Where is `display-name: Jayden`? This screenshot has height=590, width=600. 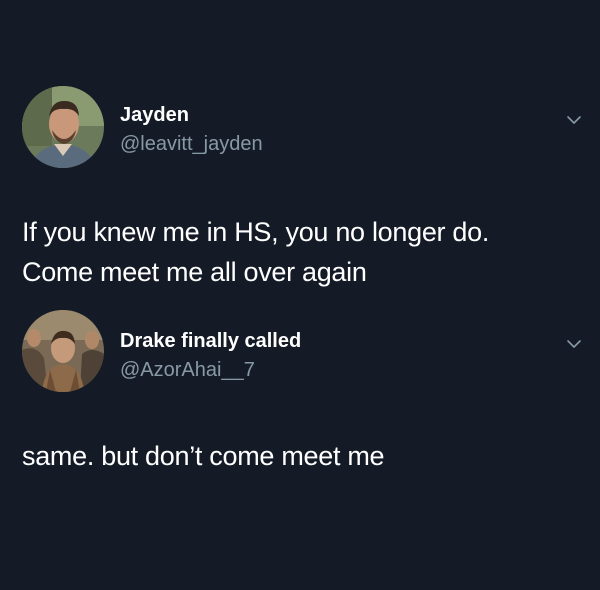 display-name: Jayden is located at coordinates (154, 115).